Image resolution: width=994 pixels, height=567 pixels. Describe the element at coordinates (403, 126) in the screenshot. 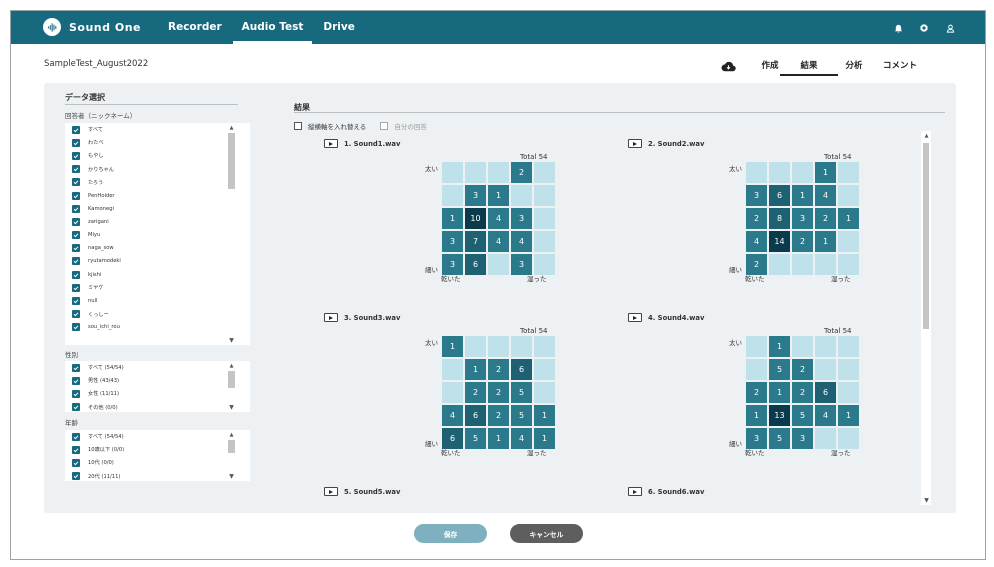

I see `own-answer-checkbox: 自分の回答` at that location.